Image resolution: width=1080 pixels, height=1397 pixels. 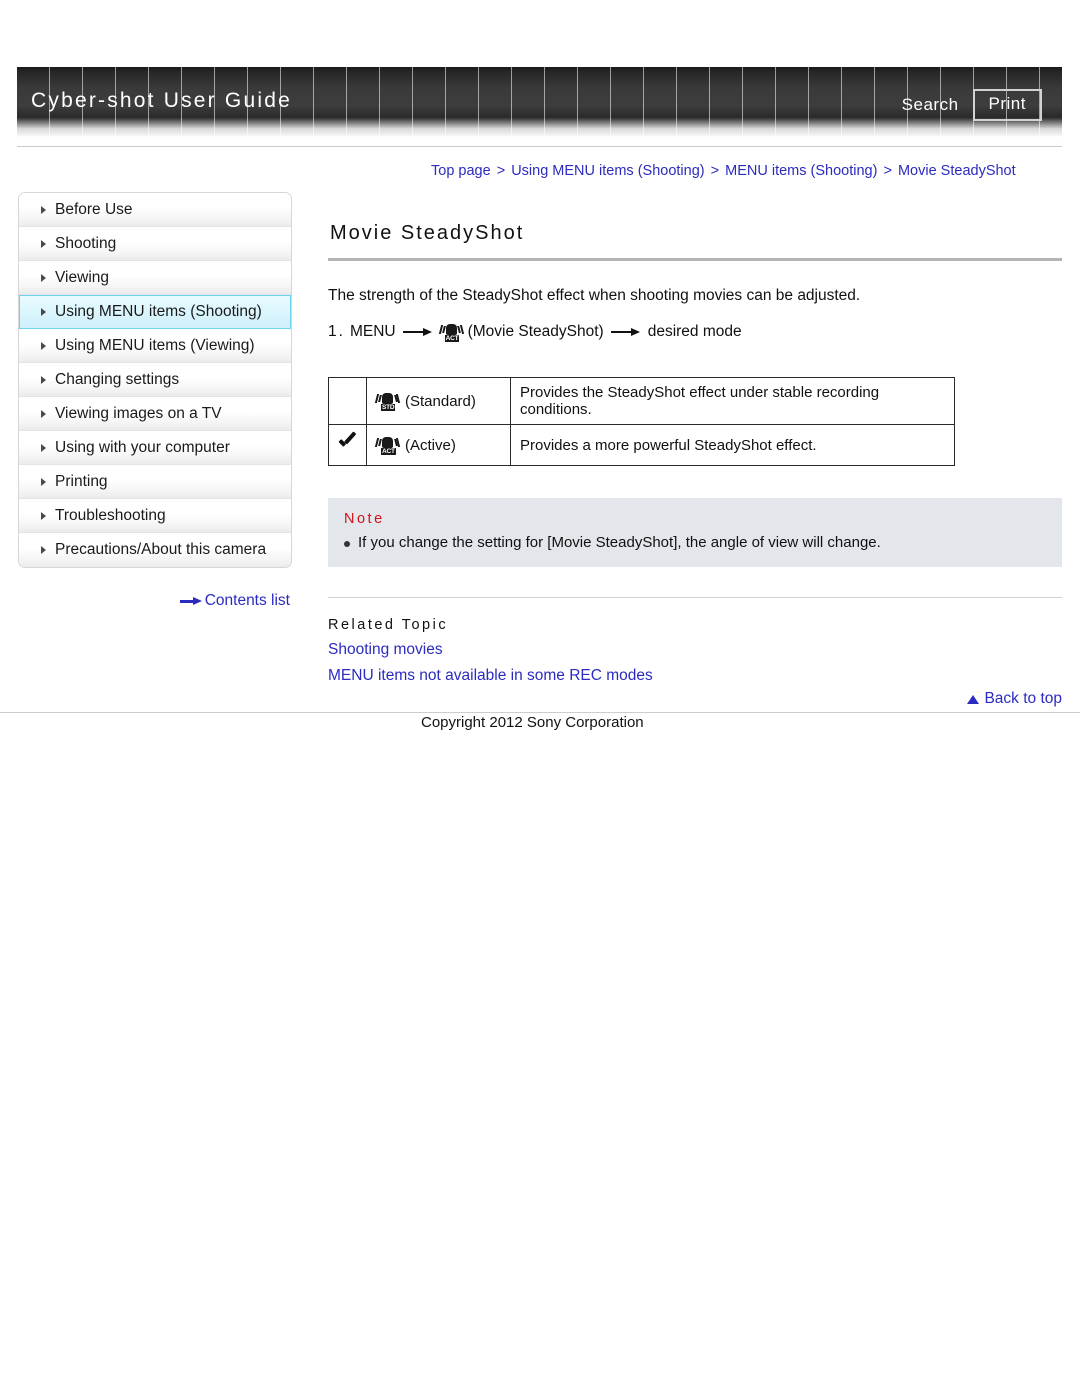 I want to click on header-actions: Search Print, so click(x=972, y=105).